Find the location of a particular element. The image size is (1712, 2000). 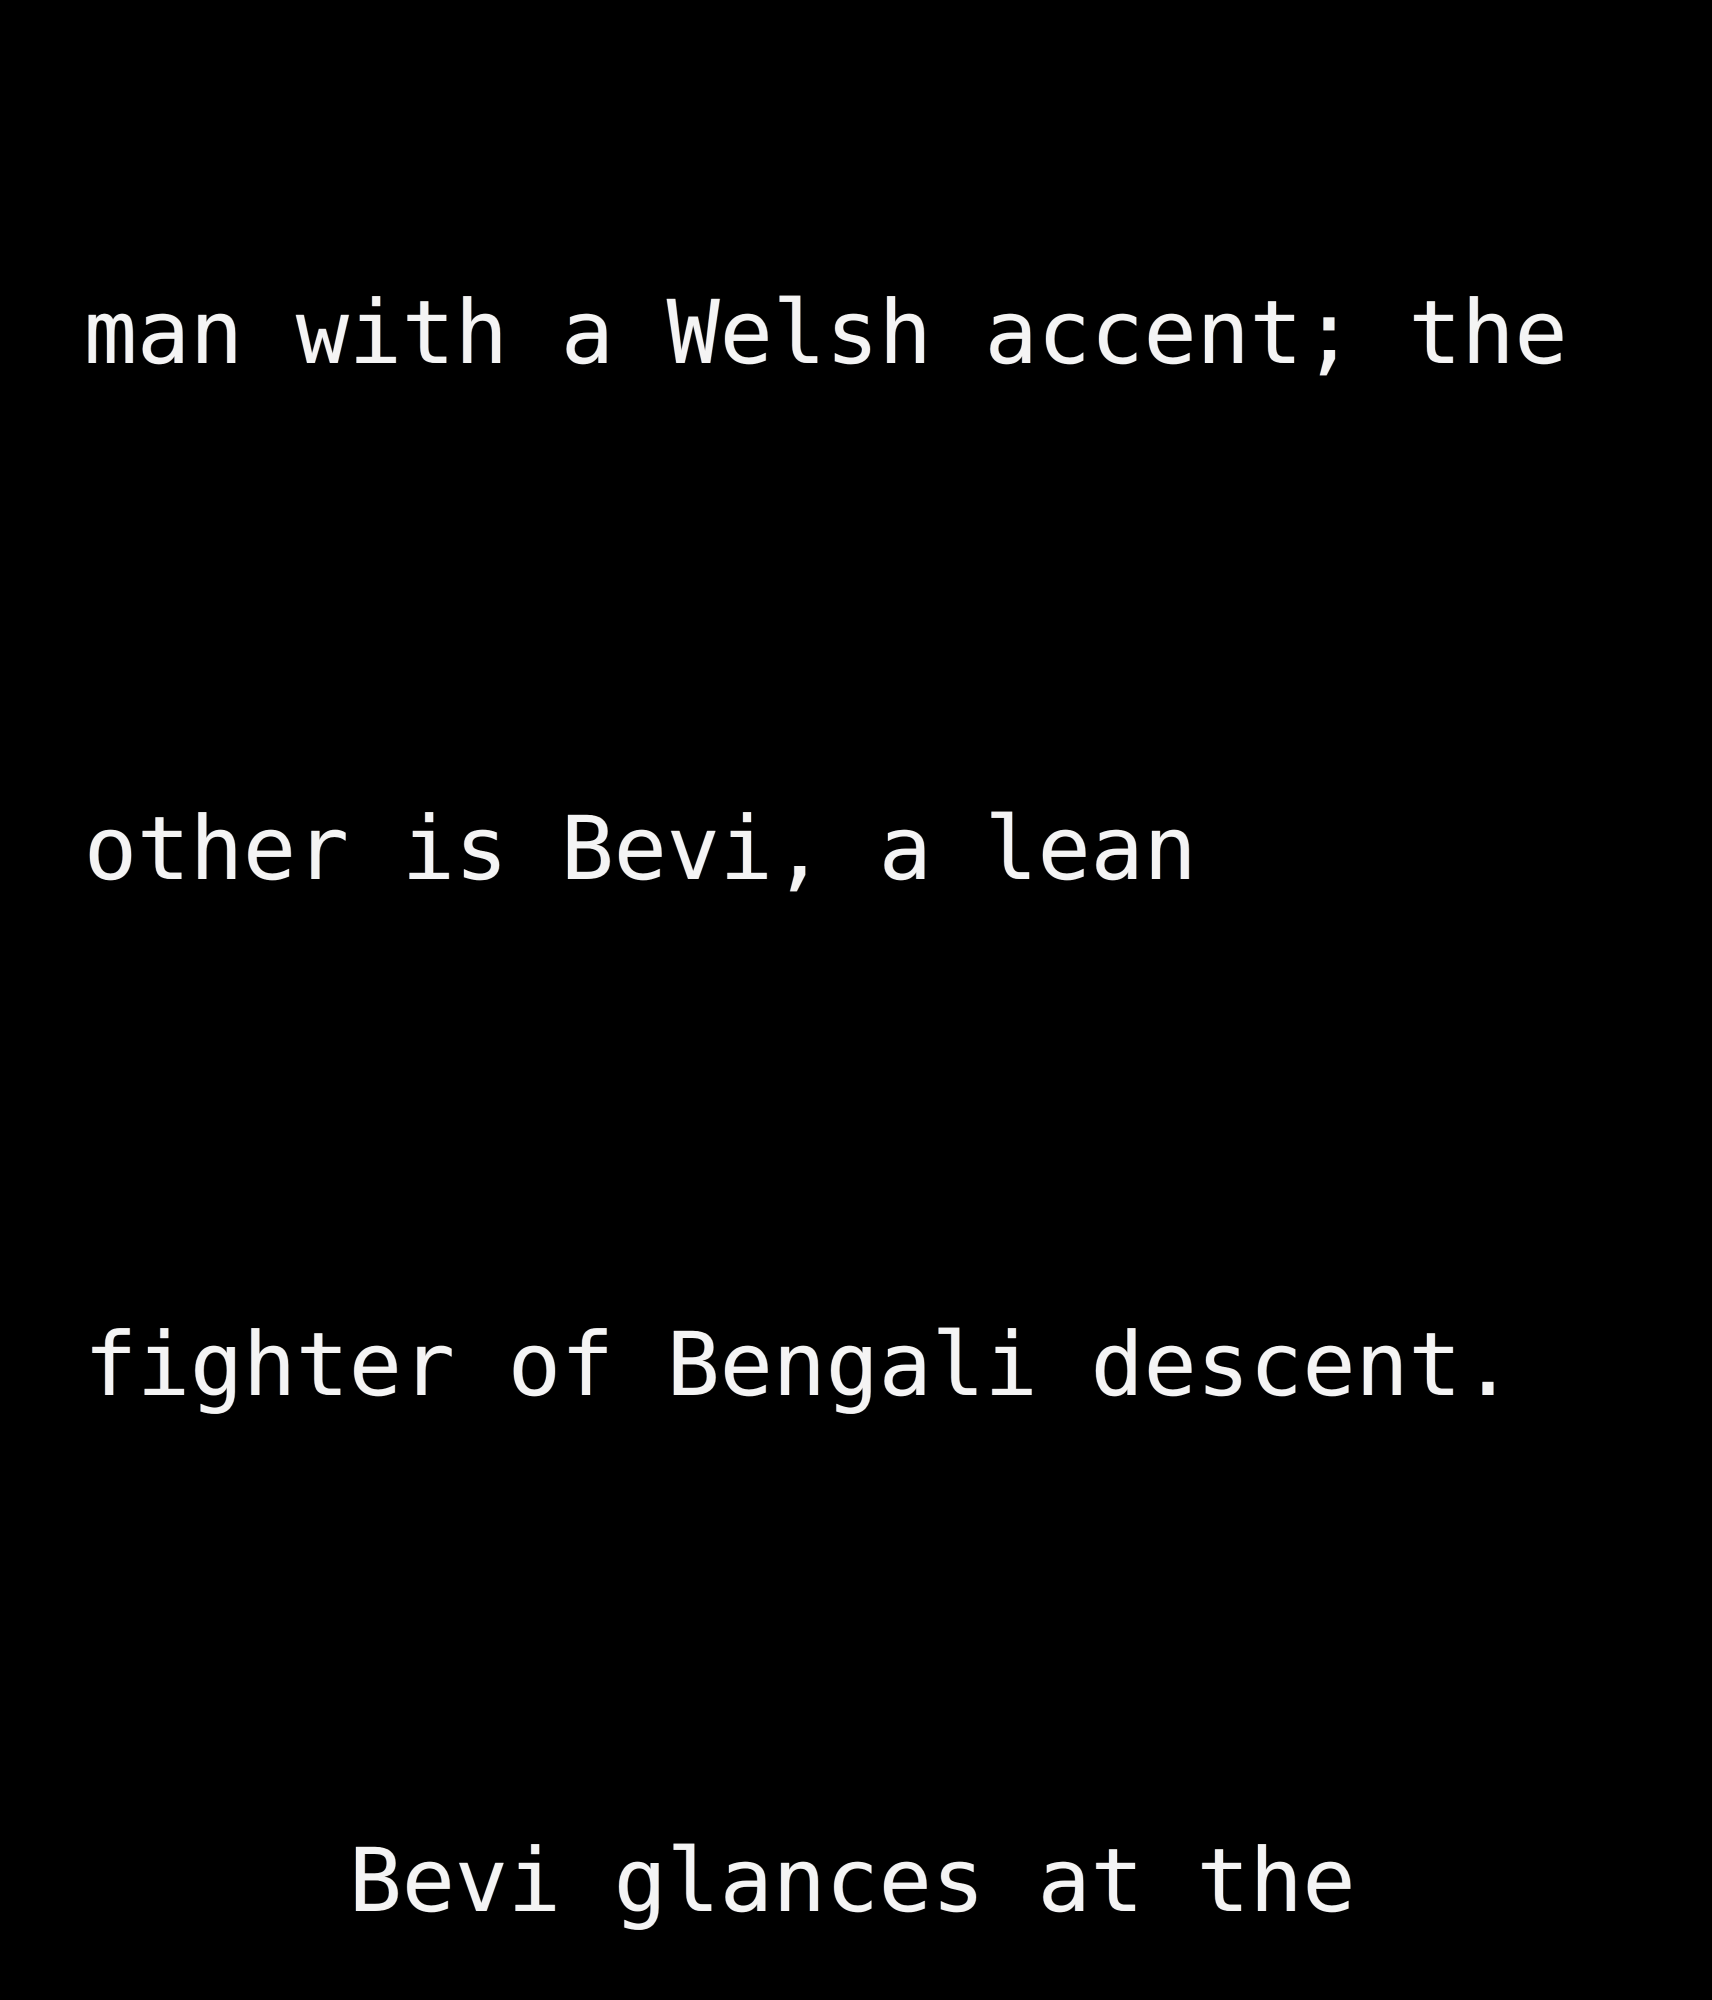

text-line: man with a Welsh accent; the is located at coordinates (826, 332).